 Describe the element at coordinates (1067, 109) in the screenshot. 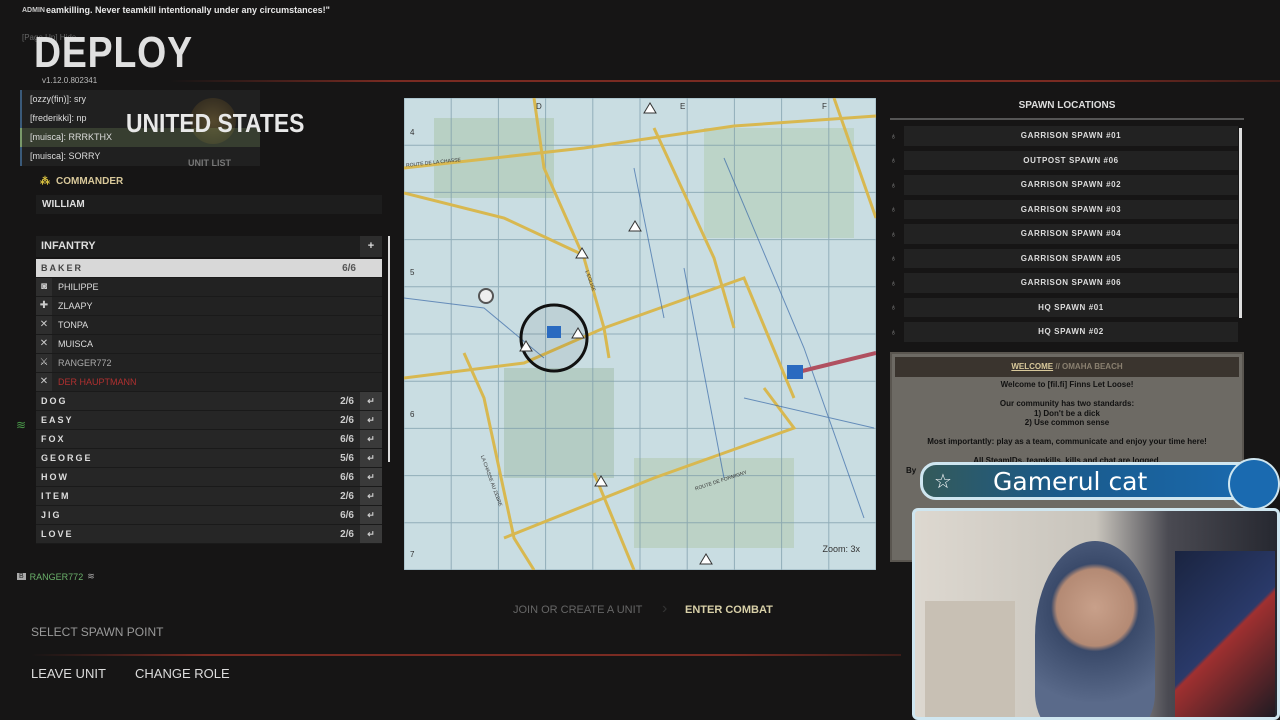

I see `spawn-locations-title: SPAWN LOCATIONS` at that location.